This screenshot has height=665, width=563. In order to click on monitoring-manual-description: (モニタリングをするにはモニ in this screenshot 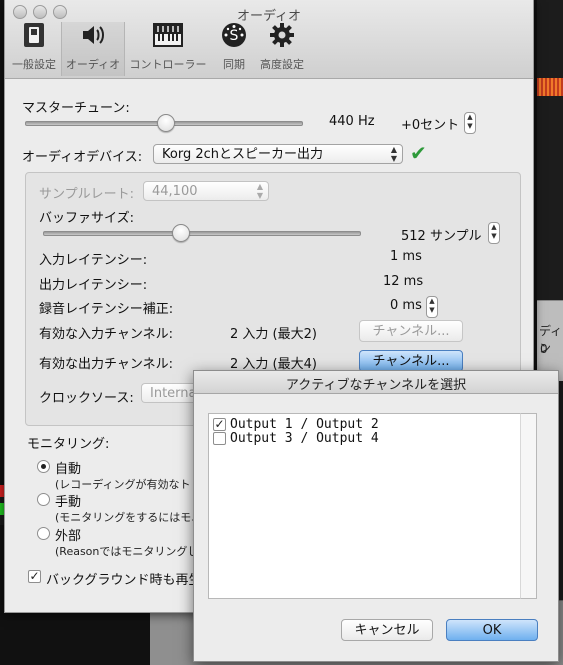, I will do `click(129, 517)`.